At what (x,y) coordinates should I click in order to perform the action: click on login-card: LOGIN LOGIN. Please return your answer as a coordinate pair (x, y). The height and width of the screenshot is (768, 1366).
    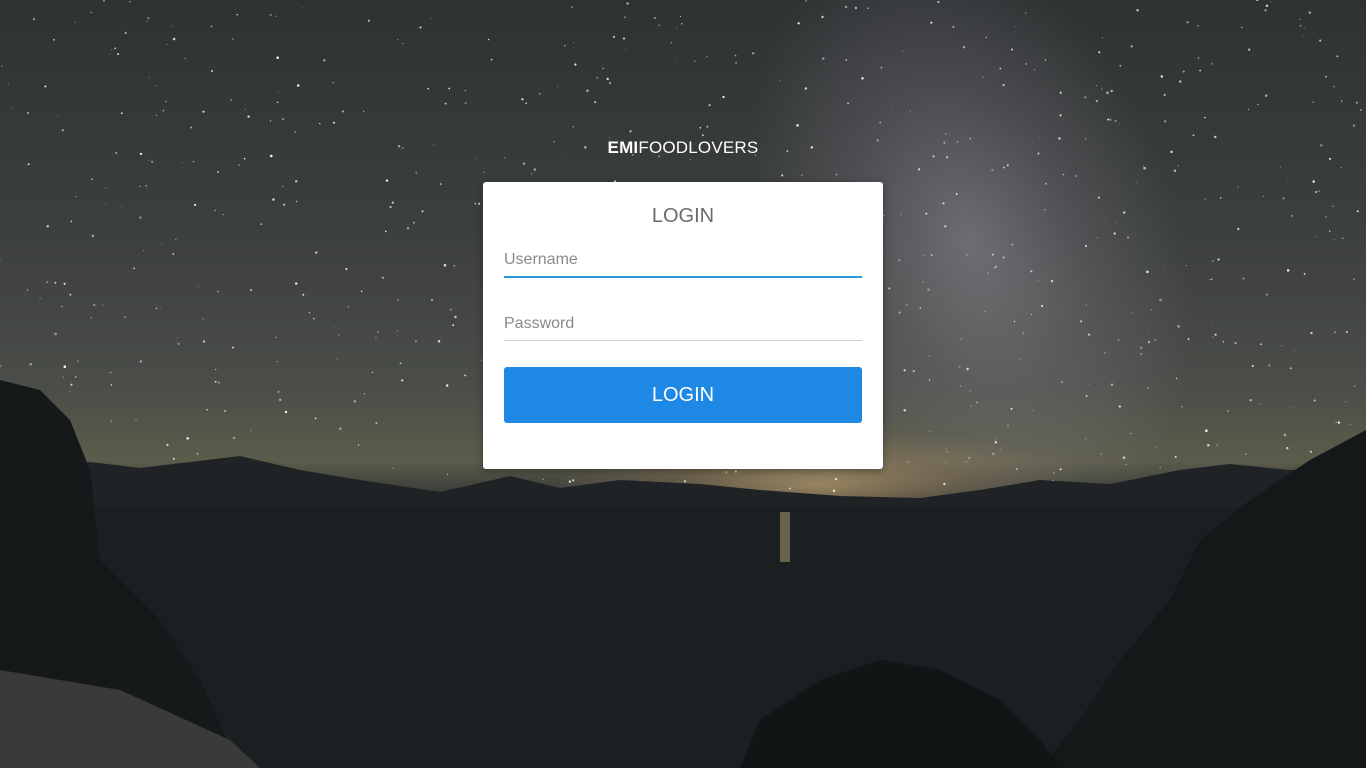
    Looking at the image, I should click on (683, 325).